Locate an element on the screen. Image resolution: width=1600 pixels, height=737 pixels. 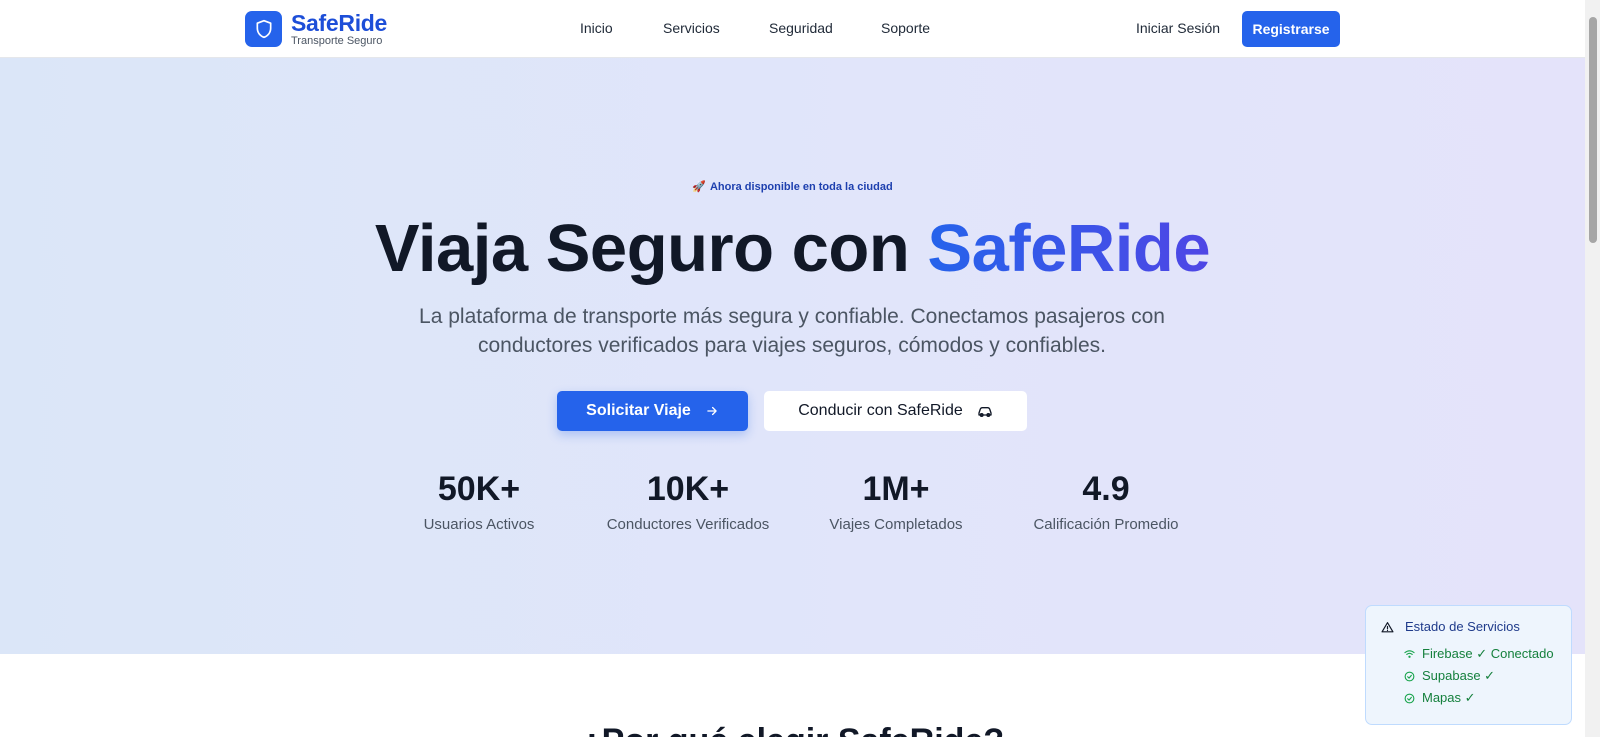
stat-label: Usuarios Activos is located at coordinates (479, 524).